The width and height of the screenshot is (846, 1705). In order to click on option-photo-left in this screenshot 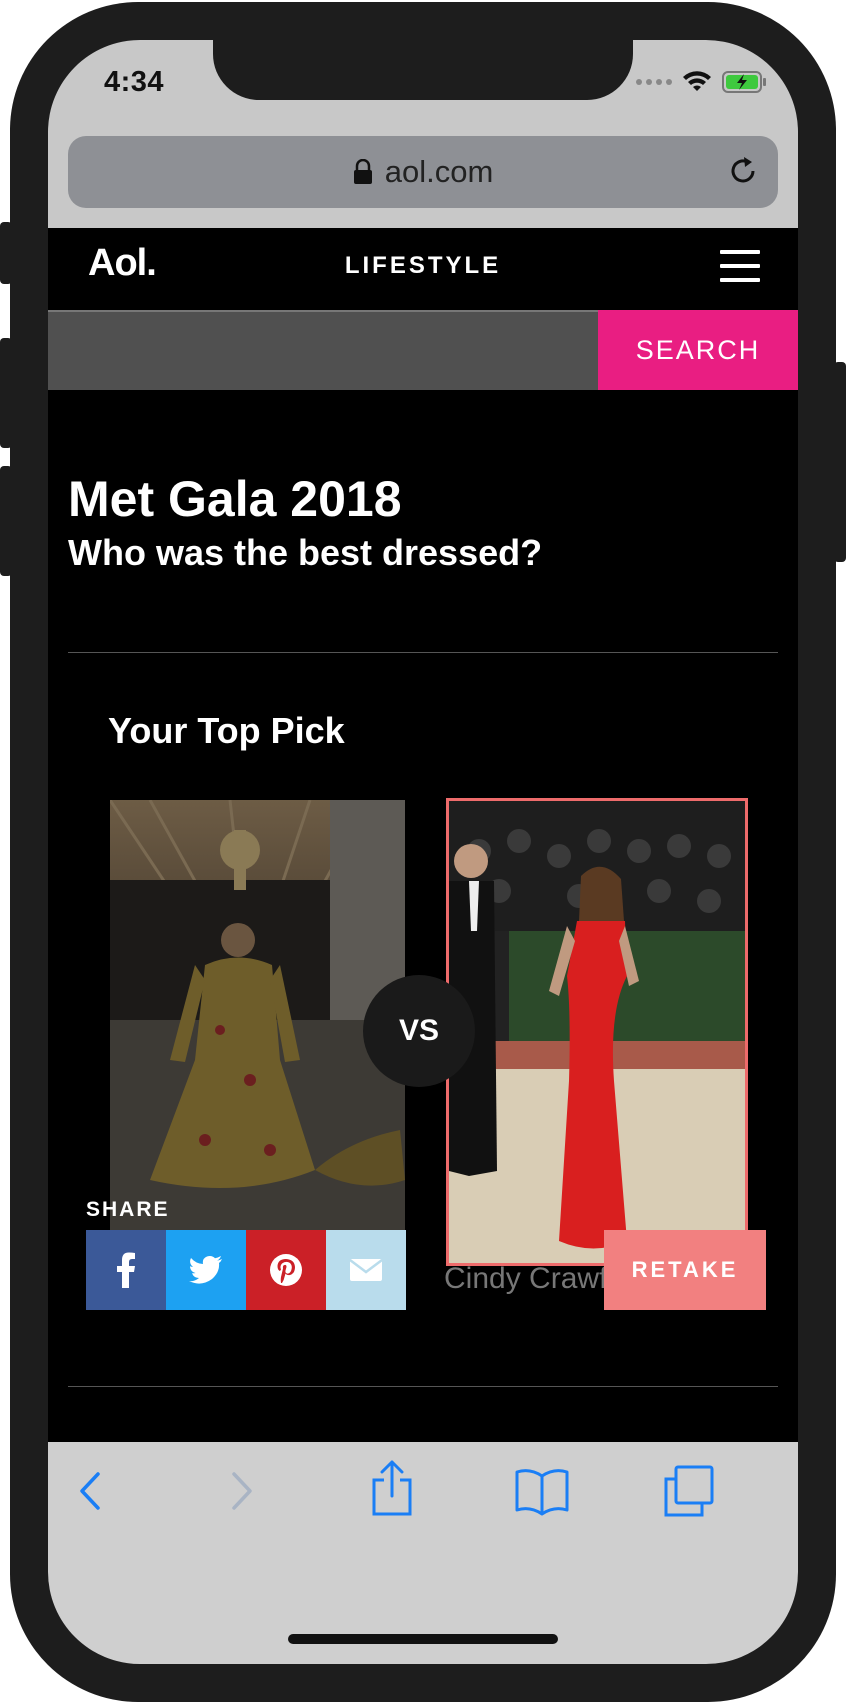, I will do `click(257, 1022)`.